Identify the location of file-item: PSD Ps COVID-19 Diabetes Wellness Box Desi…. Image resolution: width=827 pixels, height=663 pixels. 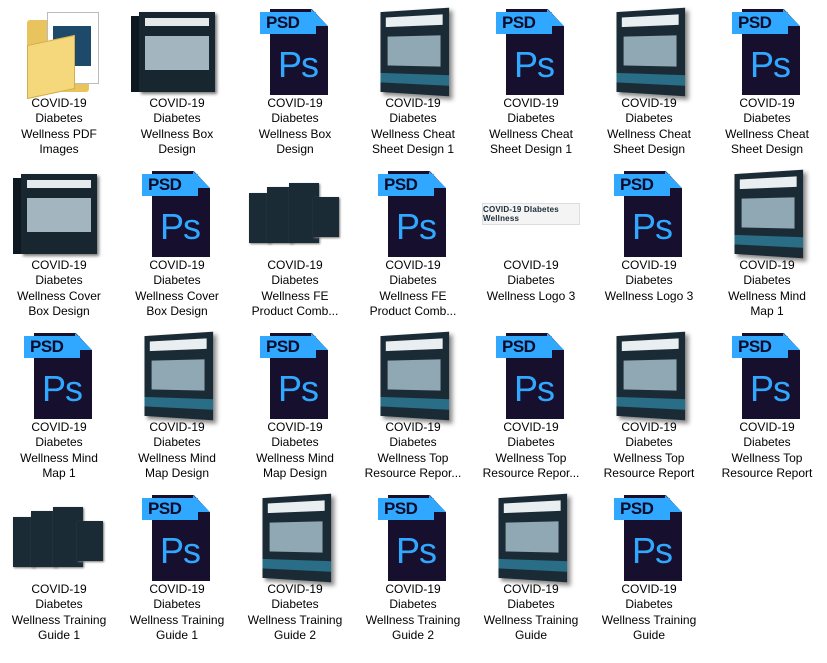
(295, 80).